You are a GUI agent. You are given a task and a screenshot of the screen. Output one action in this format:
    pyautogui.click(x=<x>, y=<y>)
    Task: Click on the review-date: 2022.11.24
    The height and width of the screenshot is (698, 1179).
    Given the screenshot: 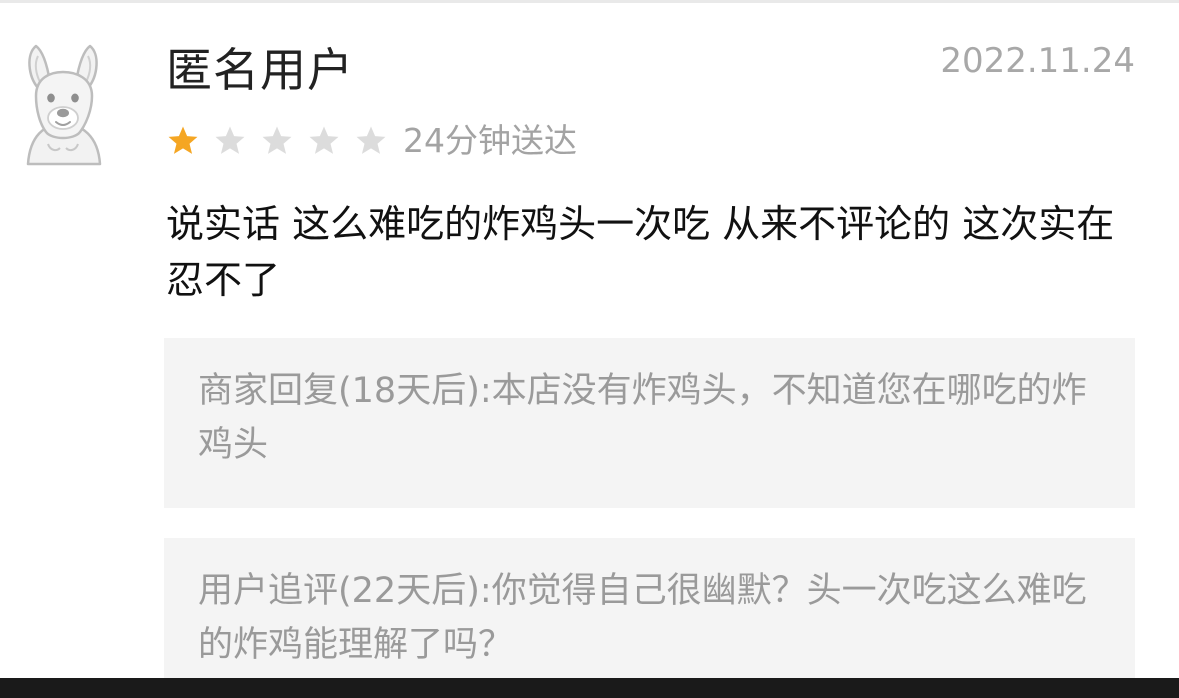 What is the action you would take?
    pyautogui.click(x=1037, y=61)
    